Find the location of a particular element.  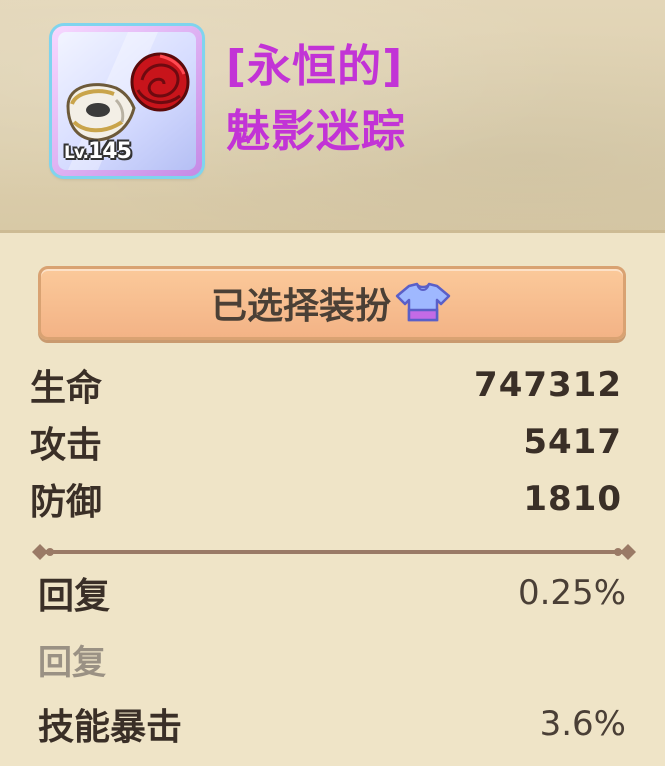

stat-row-hp: 生命 747312 is located at coordinates (326, 385).